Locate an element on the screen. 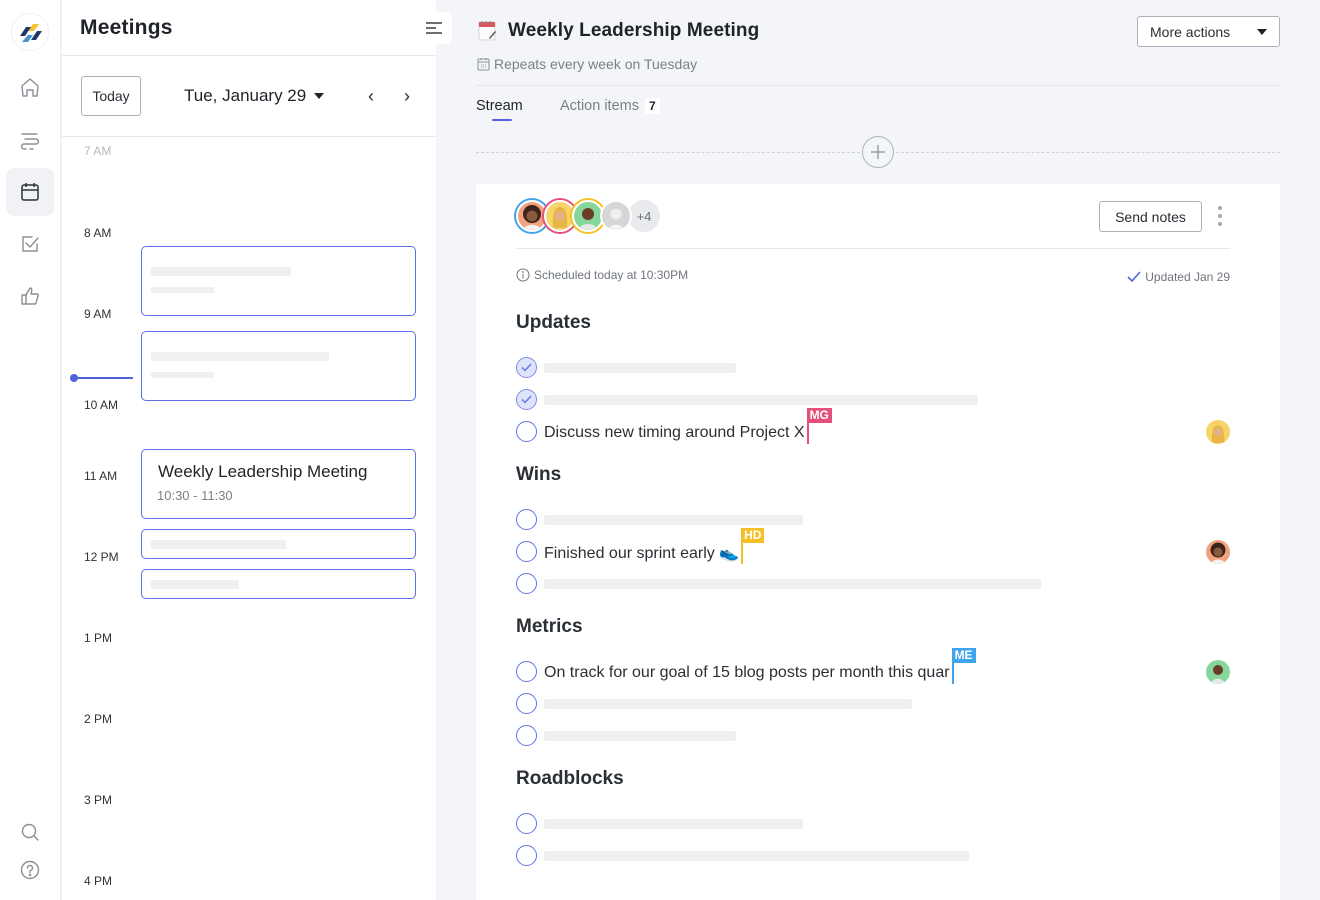  date-label: Tue, January 29 is located at coordinates (245, 95).